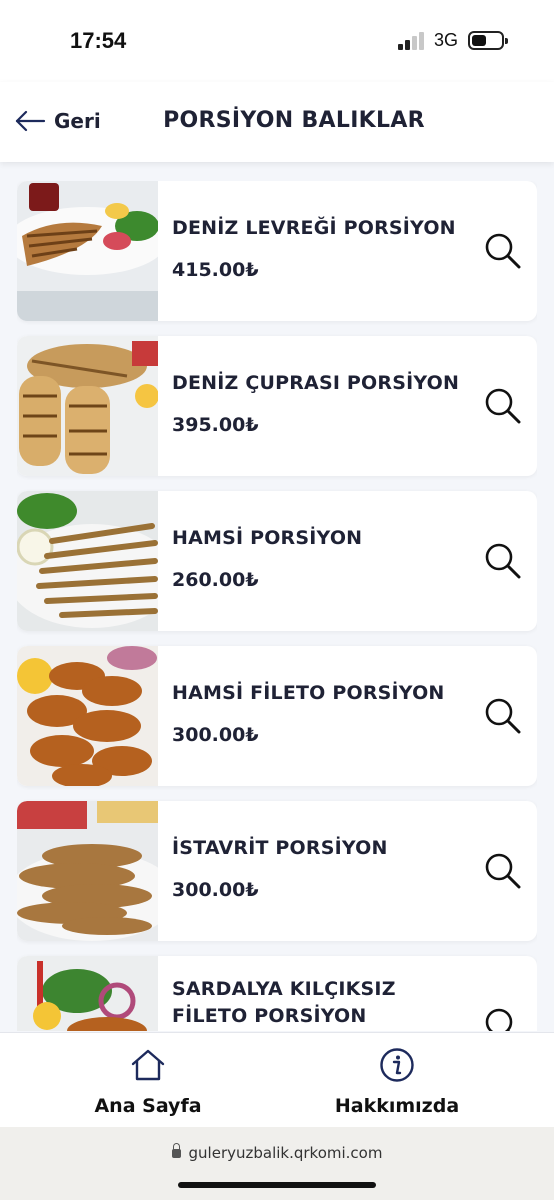 This screenshot has height=1200, width=554. What do you see at coordinates (87, 406) in the screenshot?
I see `grilled-sea-bream-photo` at bounding box center [87, 406].